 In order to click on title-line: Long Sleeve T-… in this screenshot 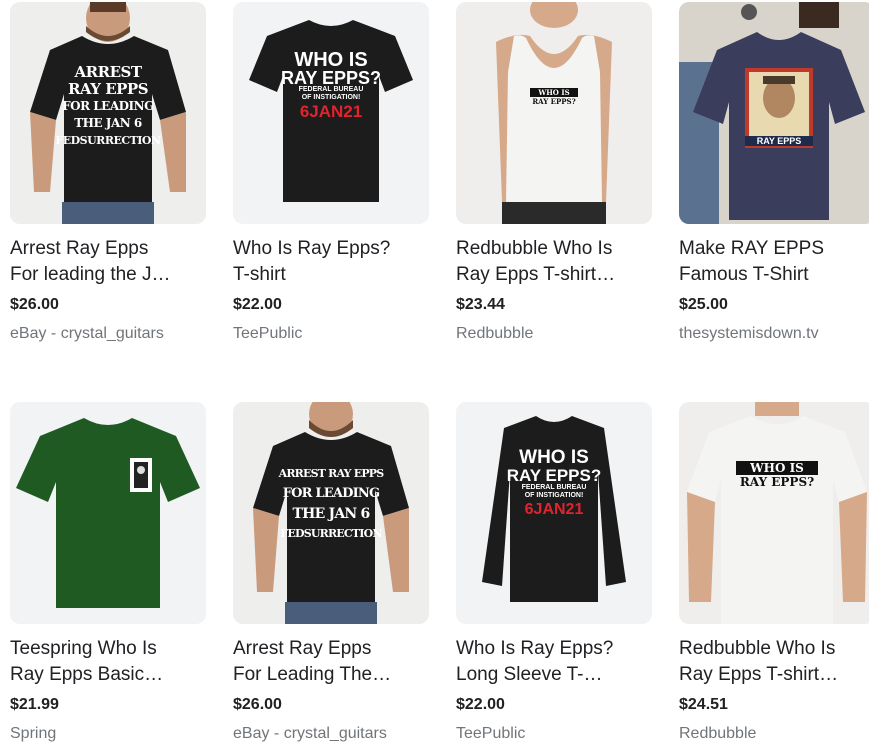, I will do `click(529, 674)`.